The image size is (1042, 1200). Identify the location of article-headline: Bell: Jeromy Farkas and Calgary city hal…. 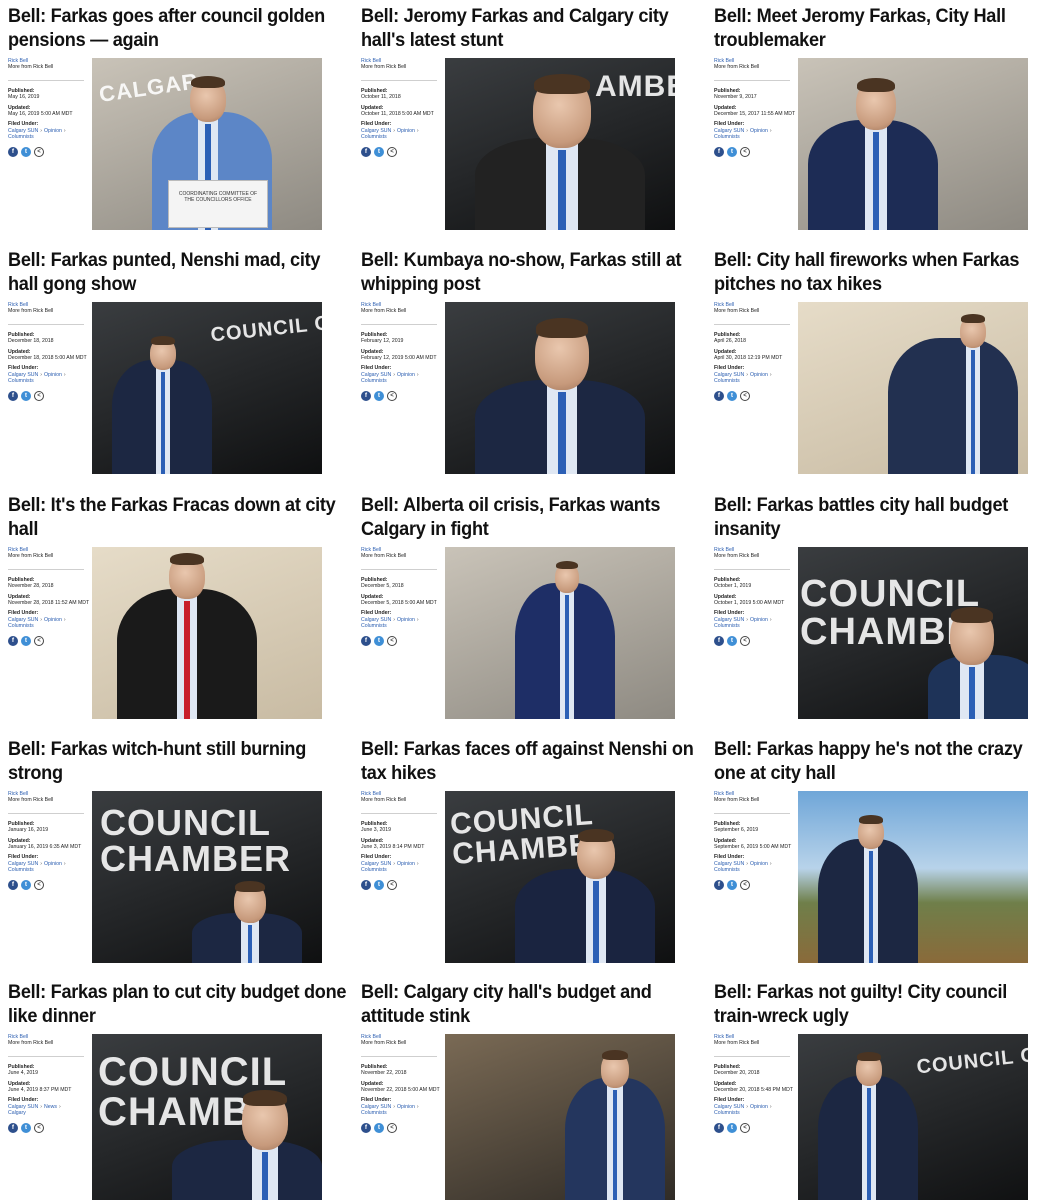
(531, 29).